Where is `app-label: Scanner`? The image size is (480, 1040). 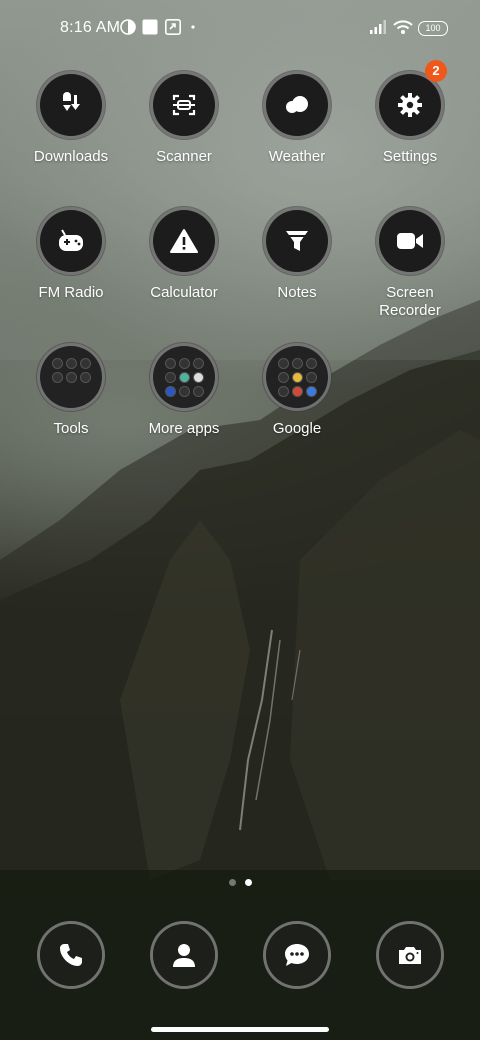
app-label: Scanner is located at coordinates (184, 156).